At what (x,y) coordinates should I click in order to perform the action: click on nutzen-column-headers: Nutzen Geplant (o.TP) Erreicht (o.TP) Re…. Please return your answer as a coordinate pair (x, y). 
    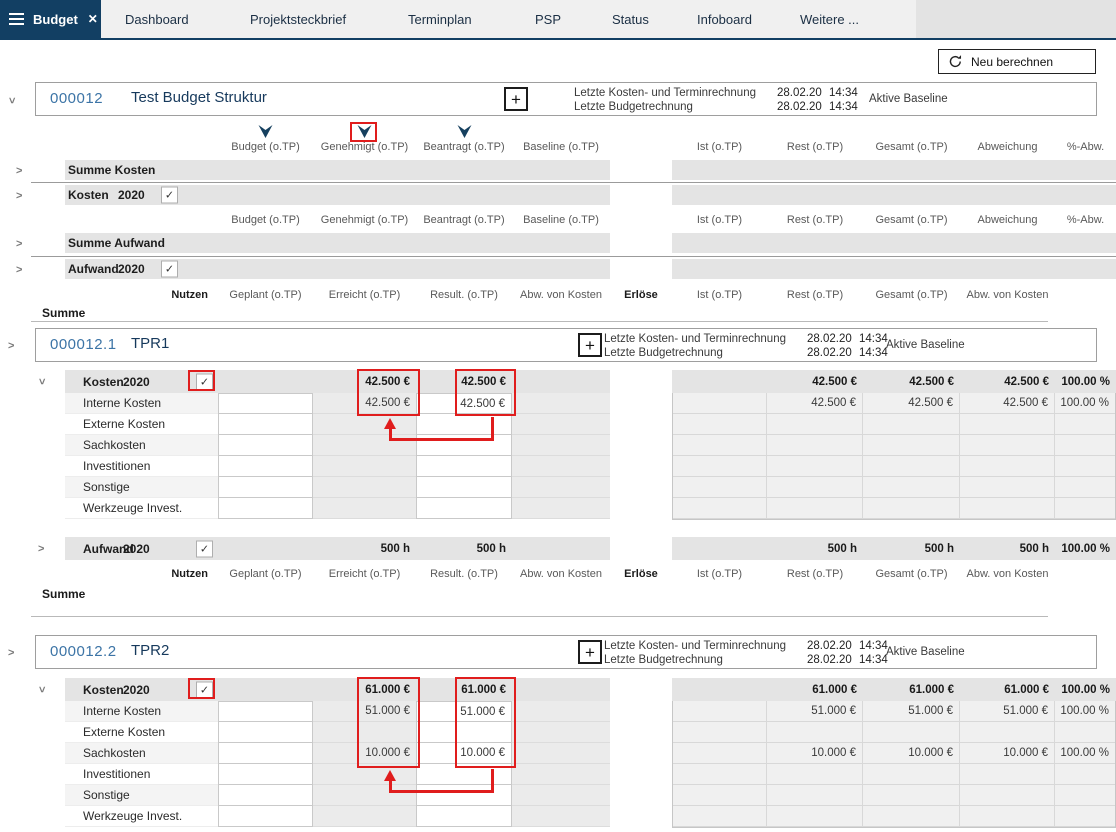
    Looking at the image, I should click on (558, 295).